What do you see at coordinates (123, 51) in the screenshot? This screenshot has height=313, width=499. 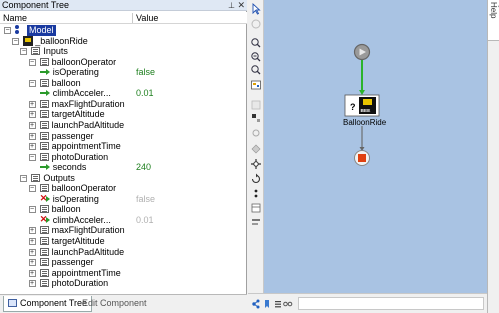 I see `tree-row: − Inputs` at bounding box center [123, 51].